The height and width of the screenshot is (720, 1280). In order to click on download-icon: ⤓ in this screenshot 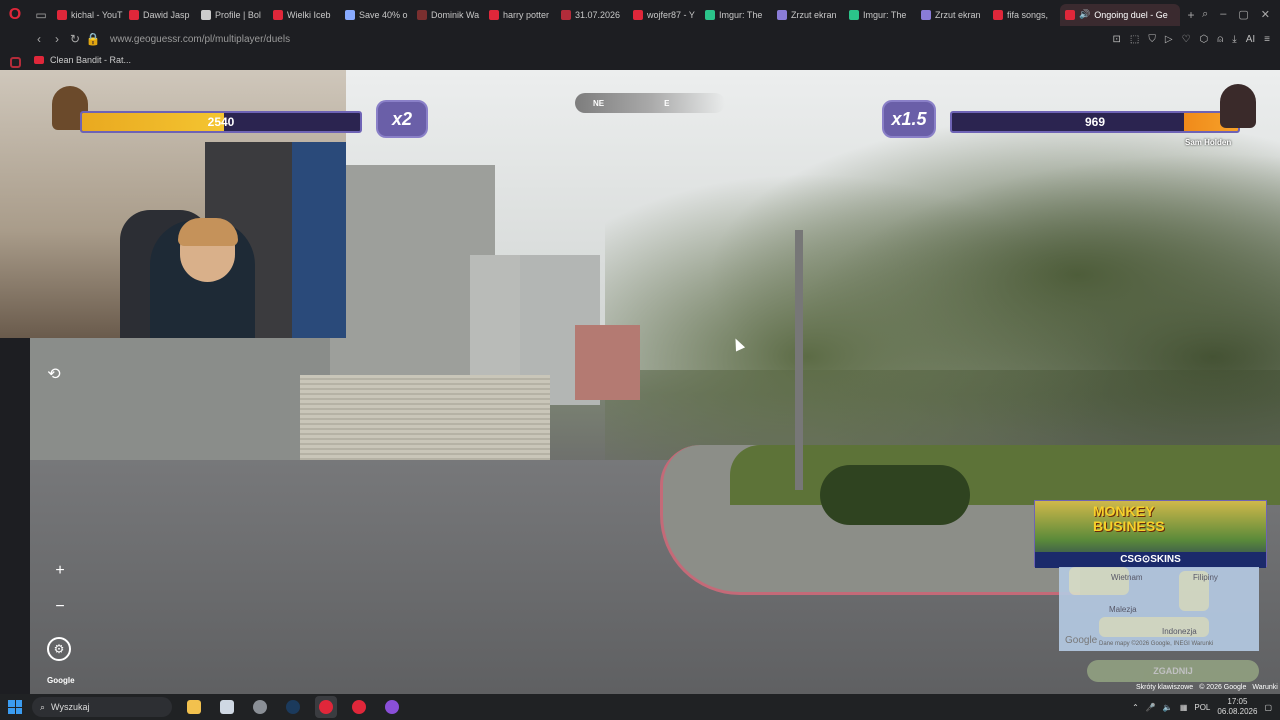, I will do `click(1234, 39)`.